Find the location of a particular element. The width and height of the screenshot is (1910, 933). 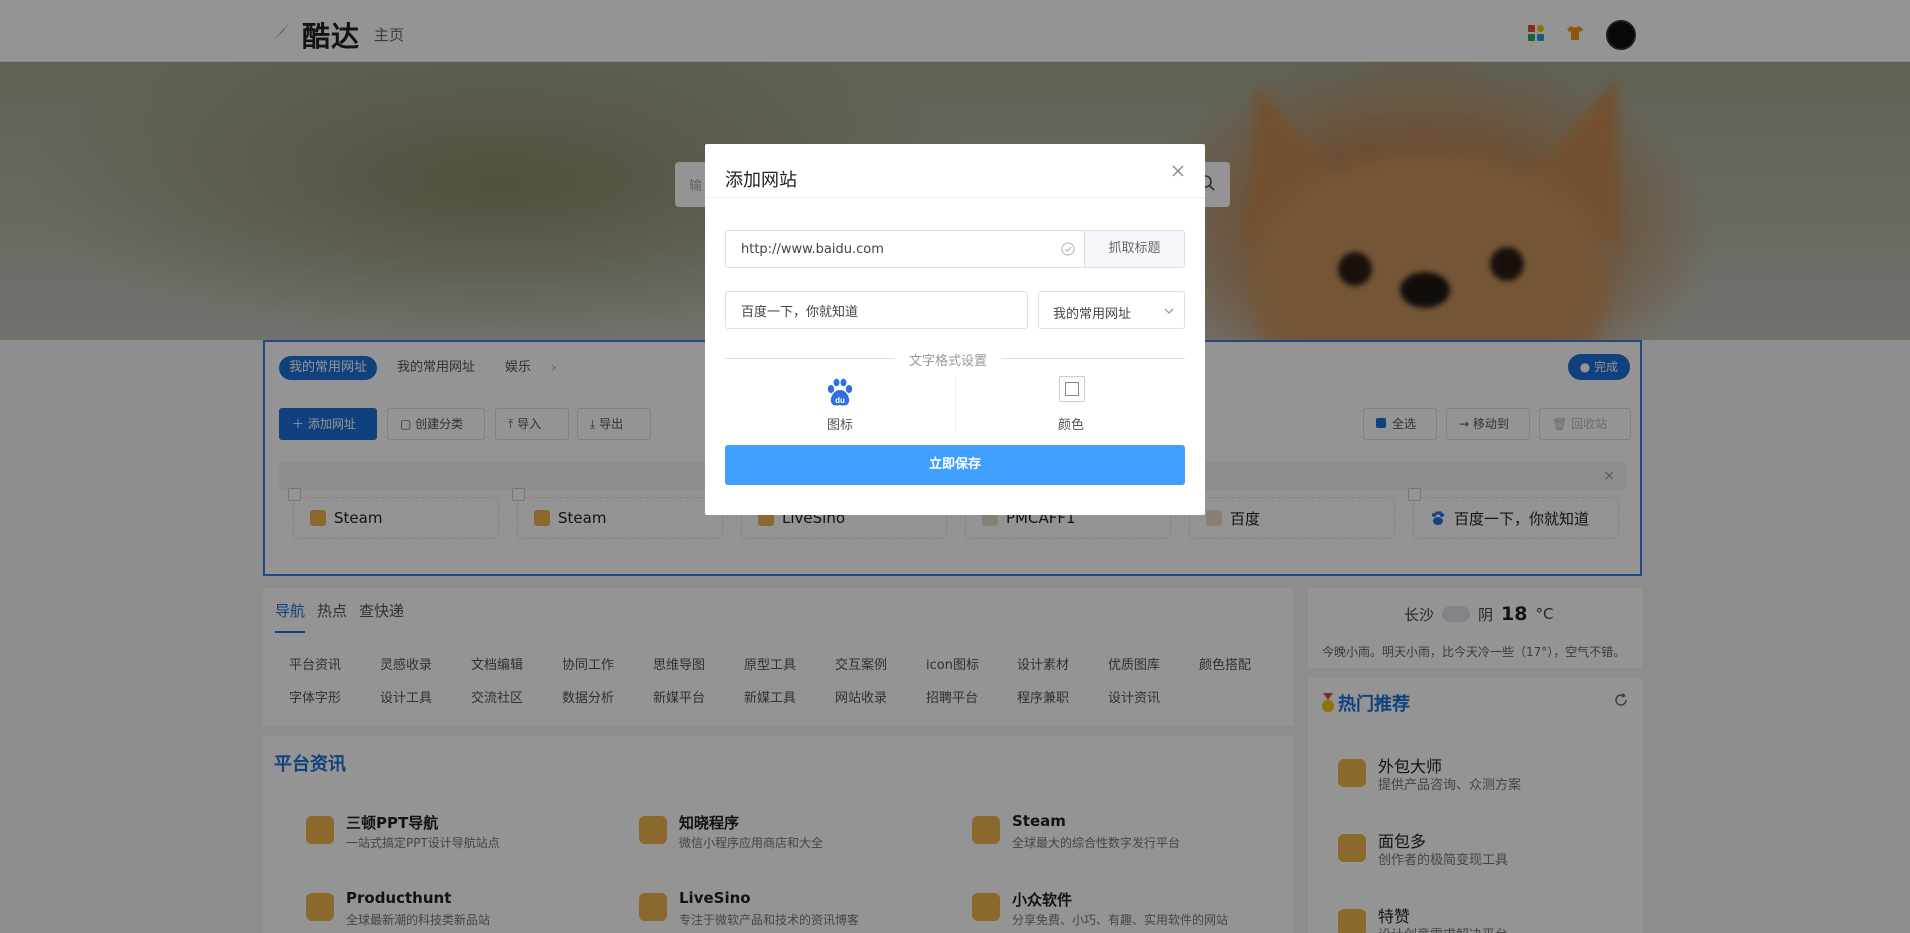

url-field-group: 抓取标题 is located at coordinates (955, 249).